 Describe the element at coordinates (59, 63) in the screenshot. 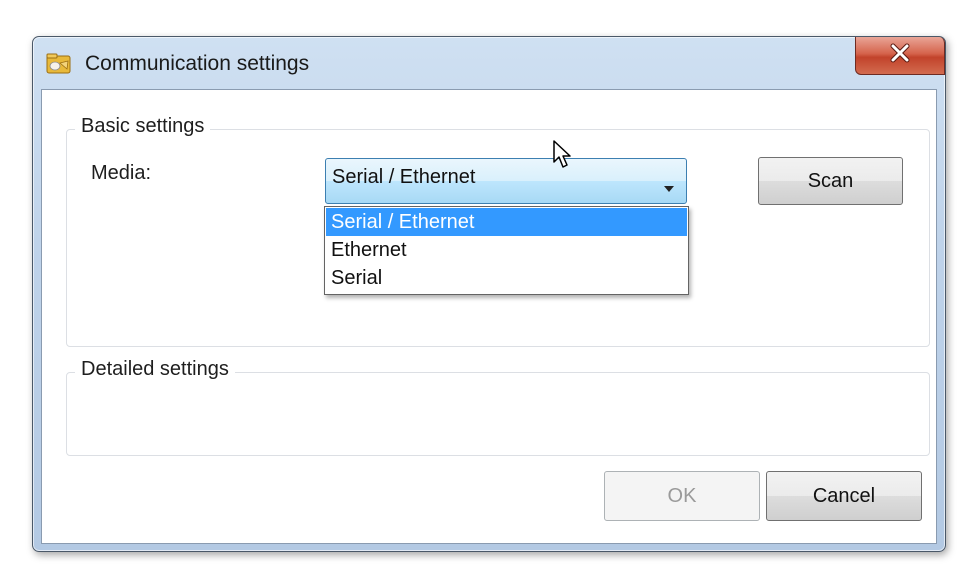

I see `app-folder-icon` at that location.